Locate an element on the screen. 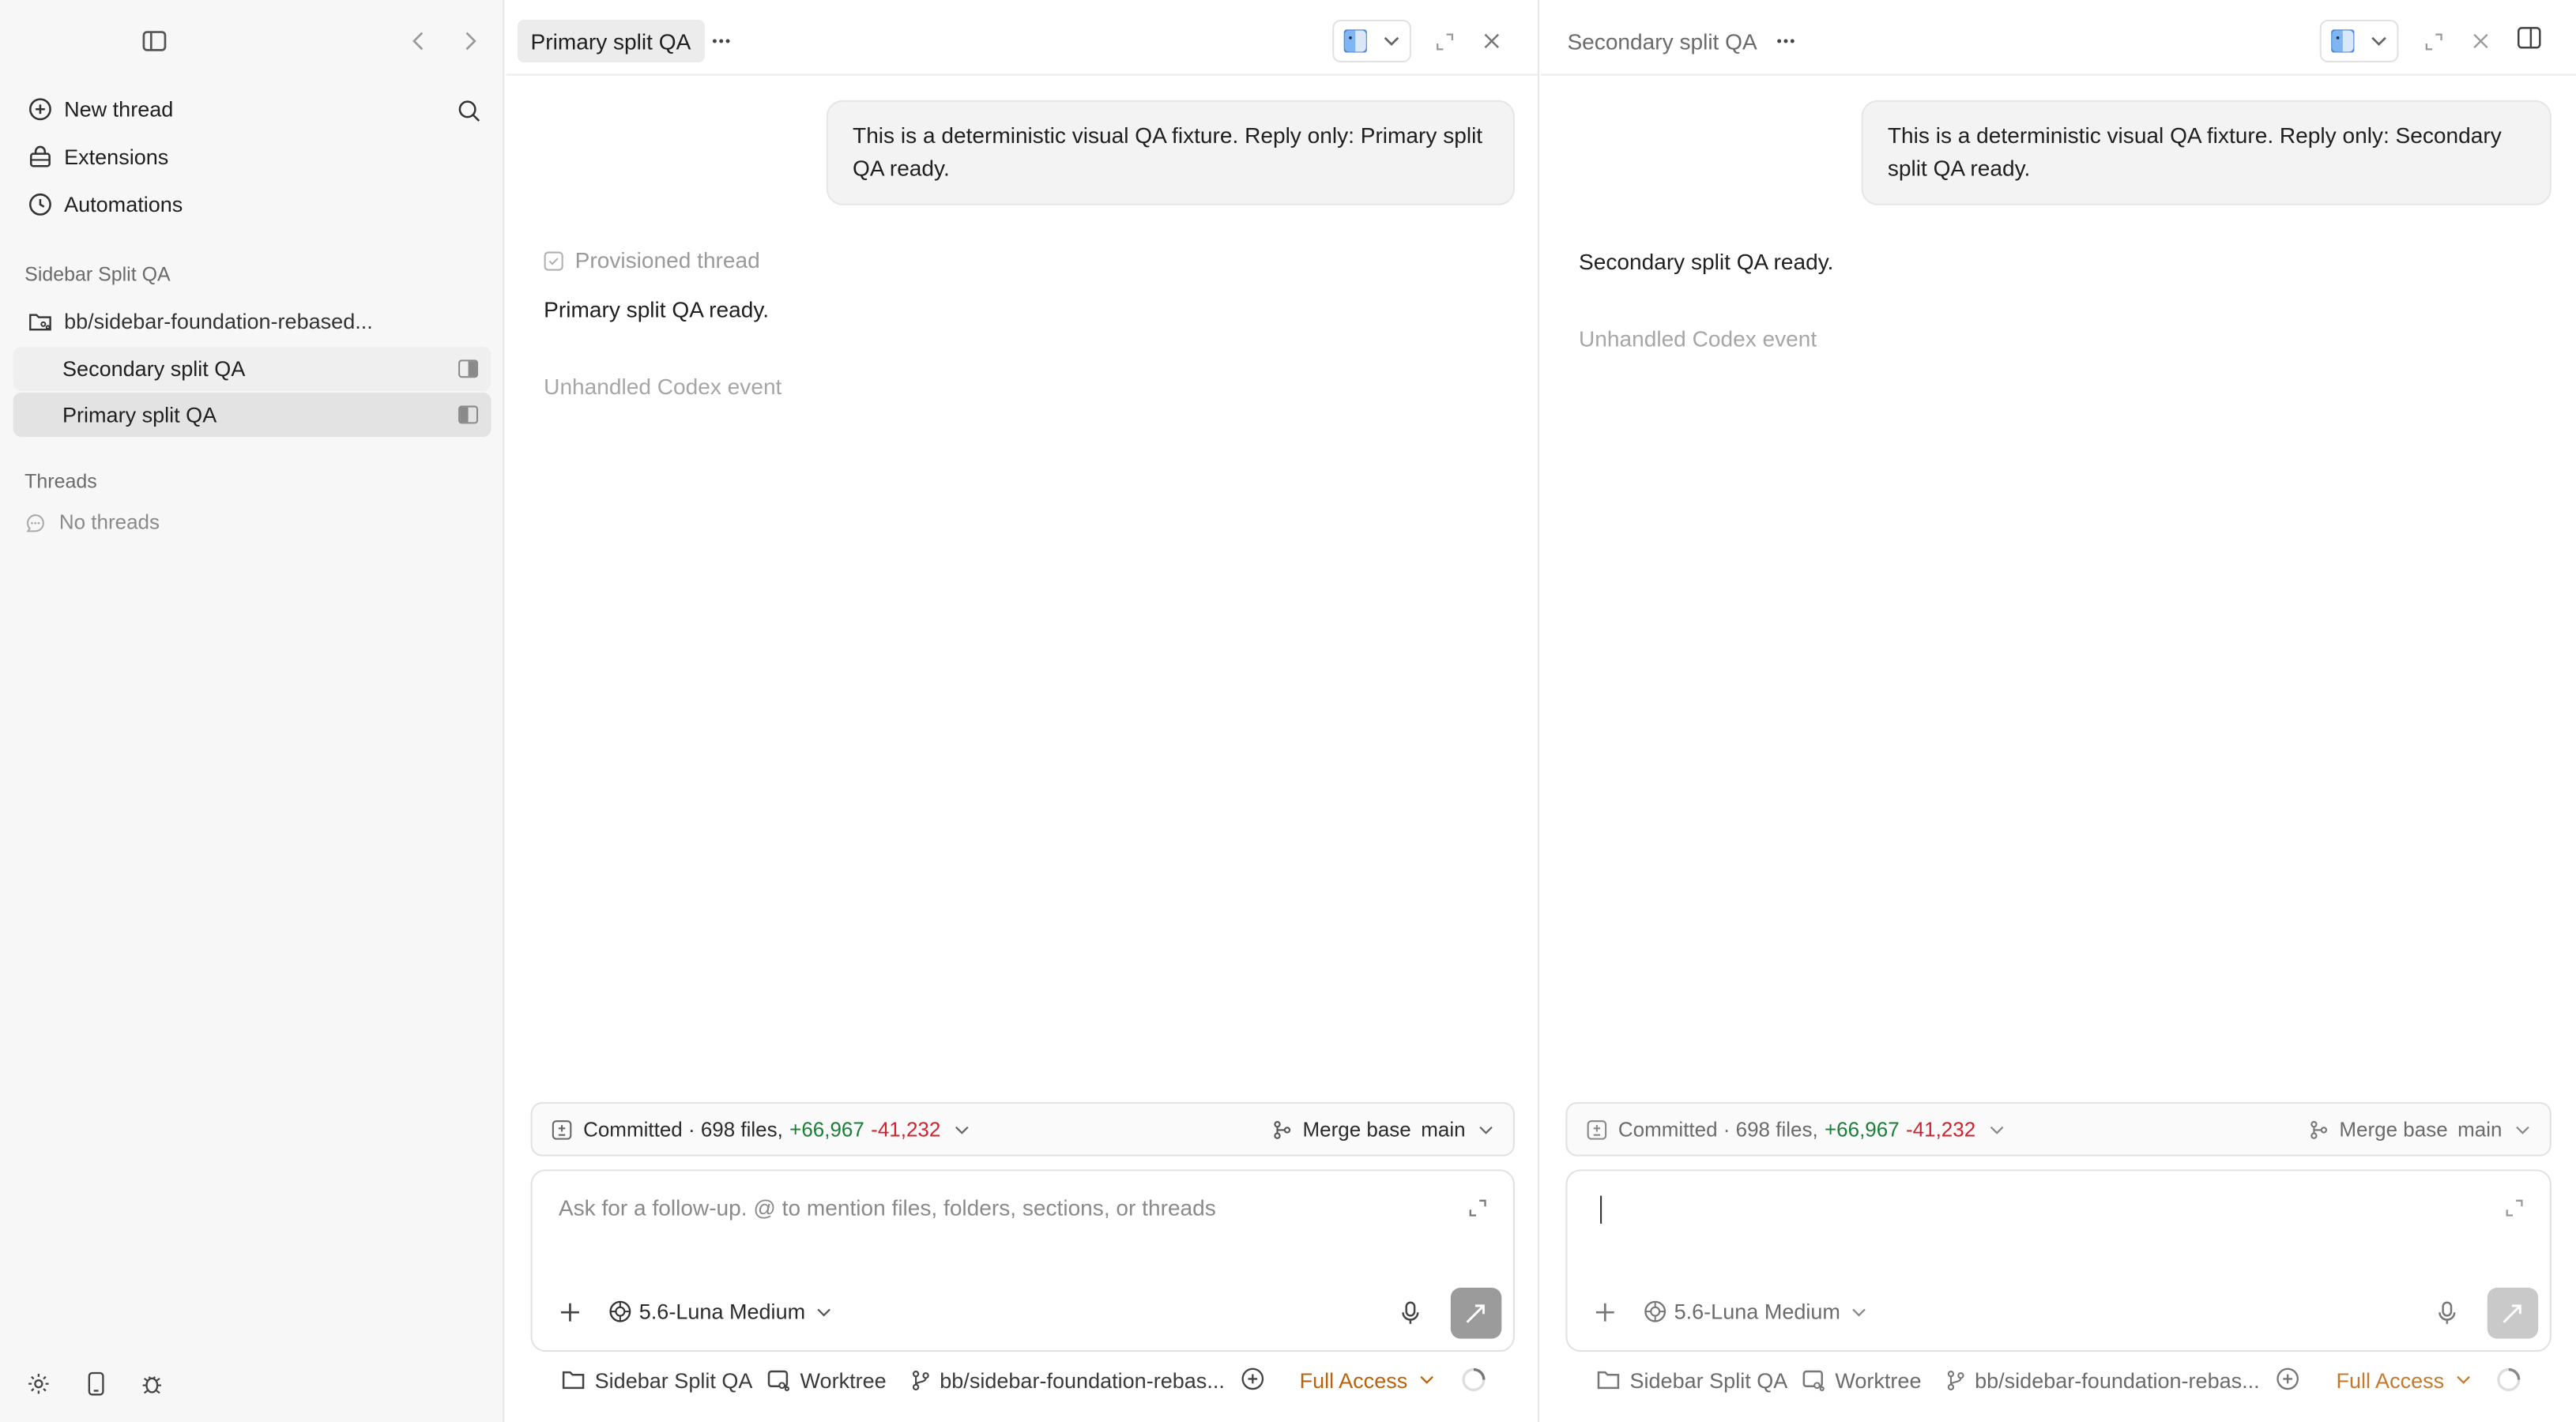 This screenshot has height=1422, width=2576. clock-icon is located at coordinates (39, 204).